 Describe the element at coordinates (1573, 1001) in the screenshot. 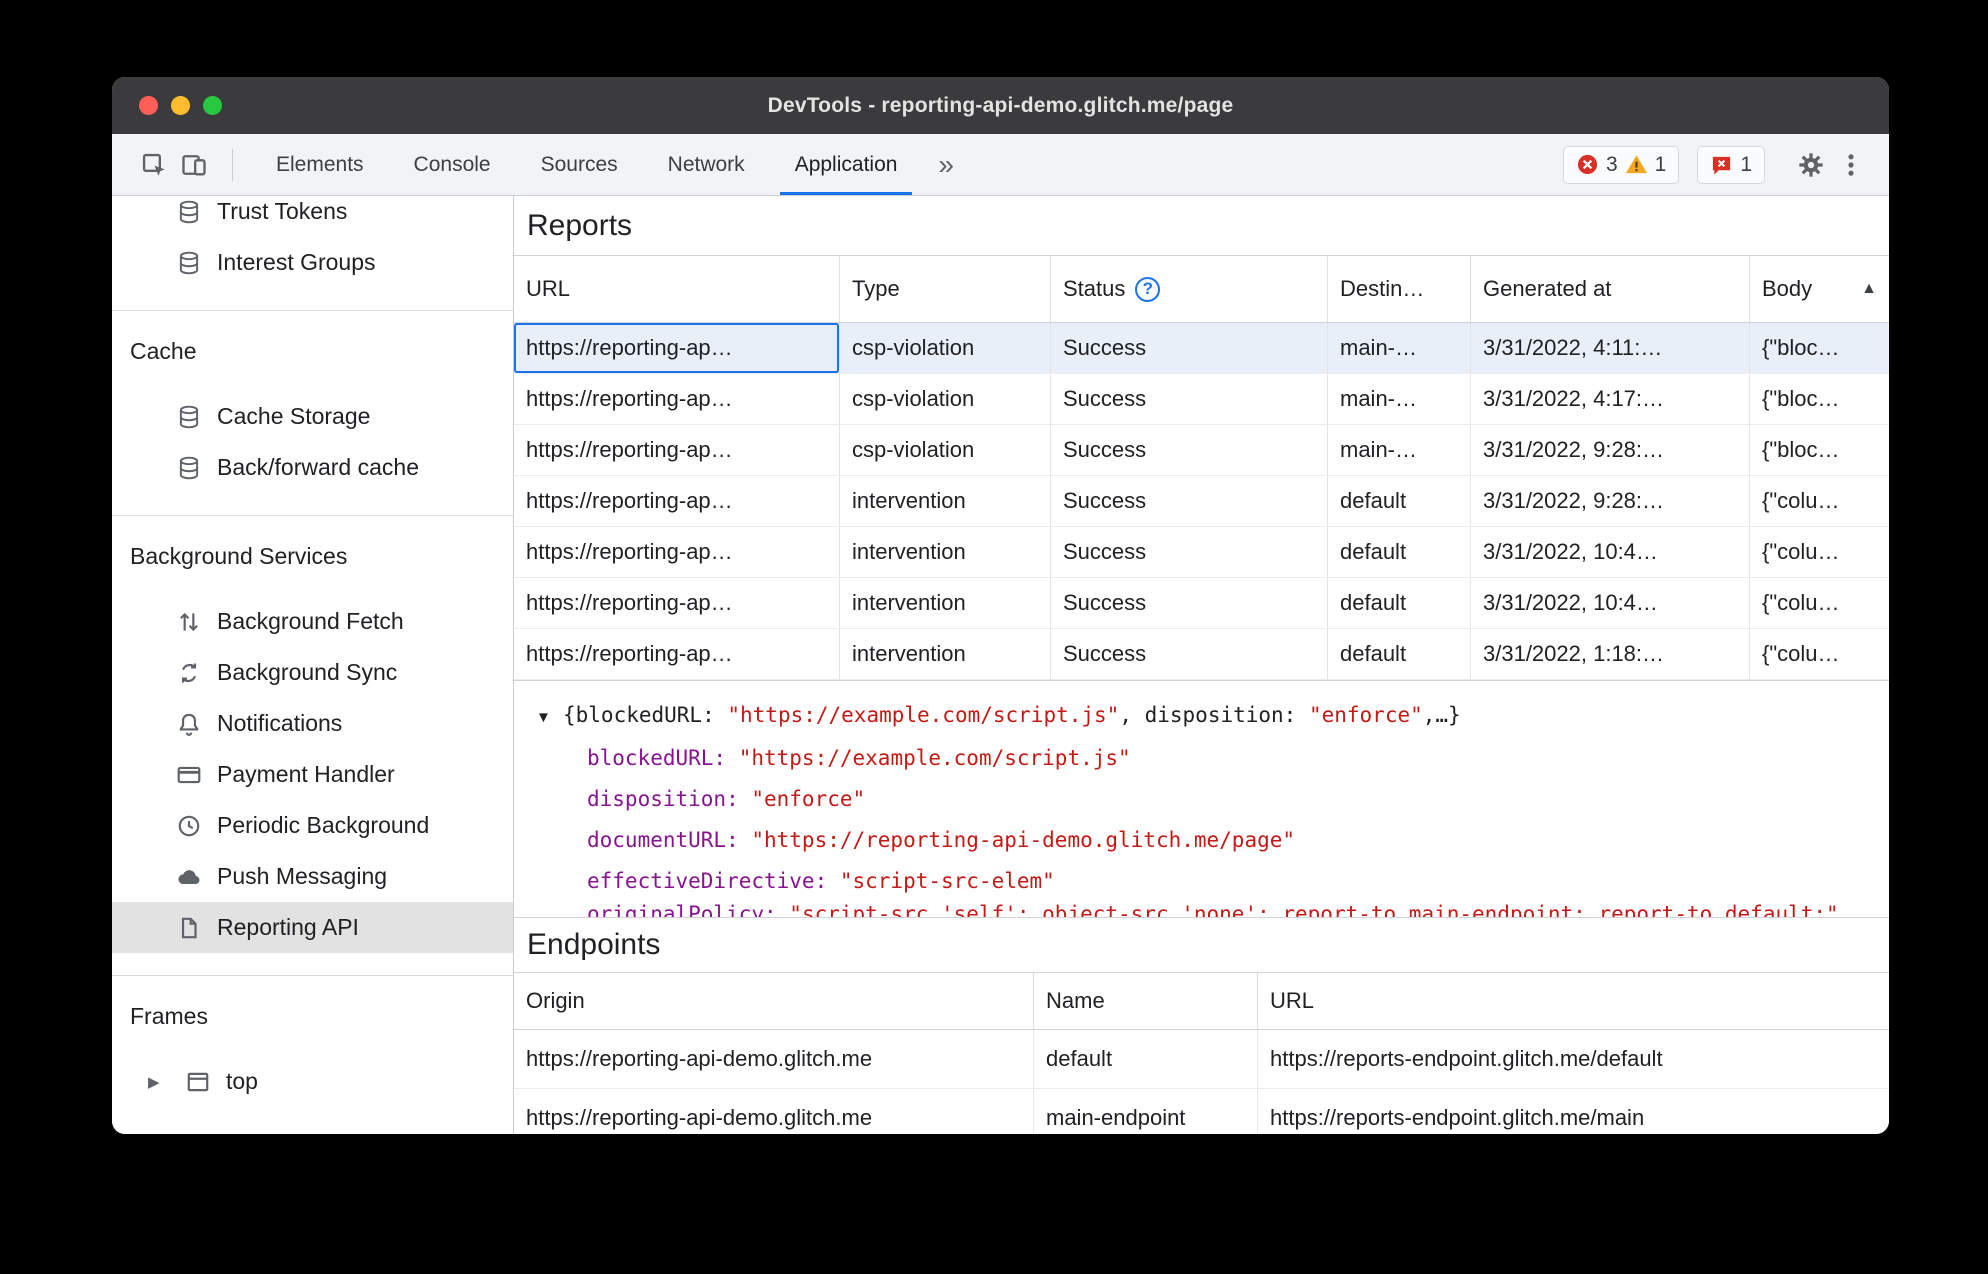

I see `endpoints-column-header-url: URL` at that location.